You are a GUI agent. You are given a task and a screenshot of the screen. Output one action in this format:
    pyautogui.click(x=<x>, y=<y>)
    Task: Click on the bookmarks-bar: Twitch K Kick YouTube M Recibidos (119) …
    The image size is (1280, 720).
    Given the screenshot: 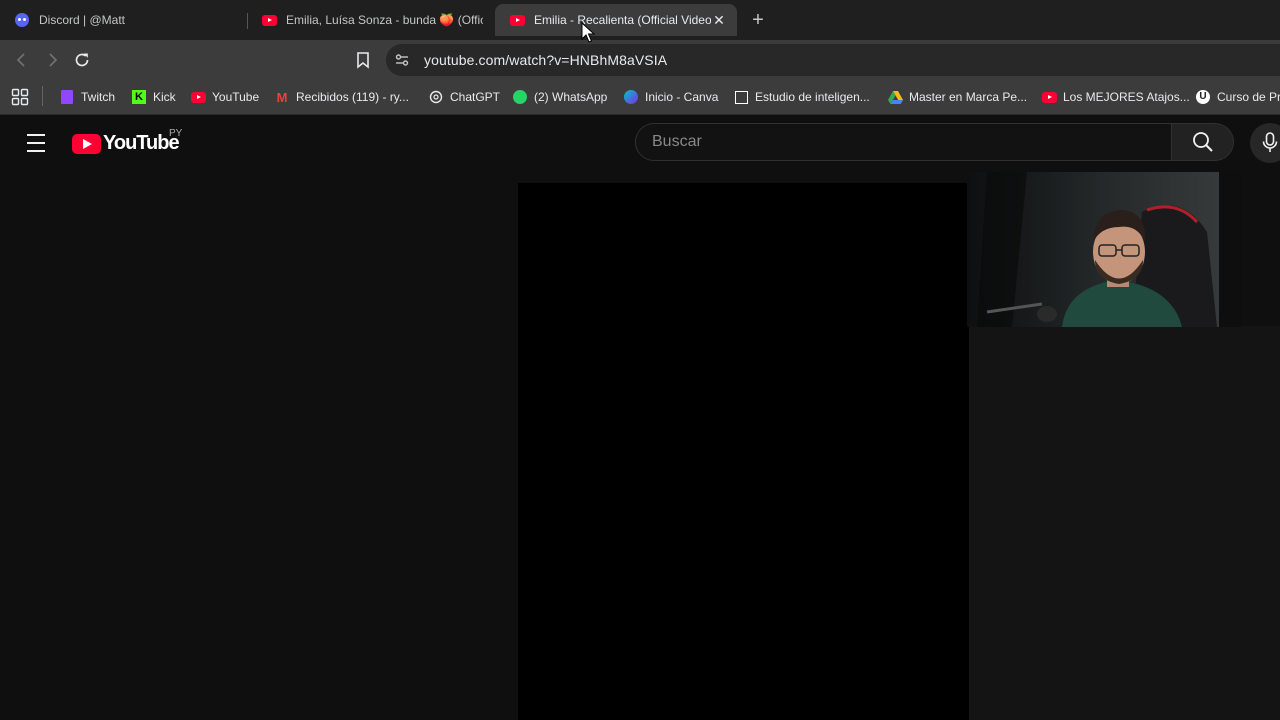 What is the action you would take?
    pyautogui.click(x=640, y=97)
    